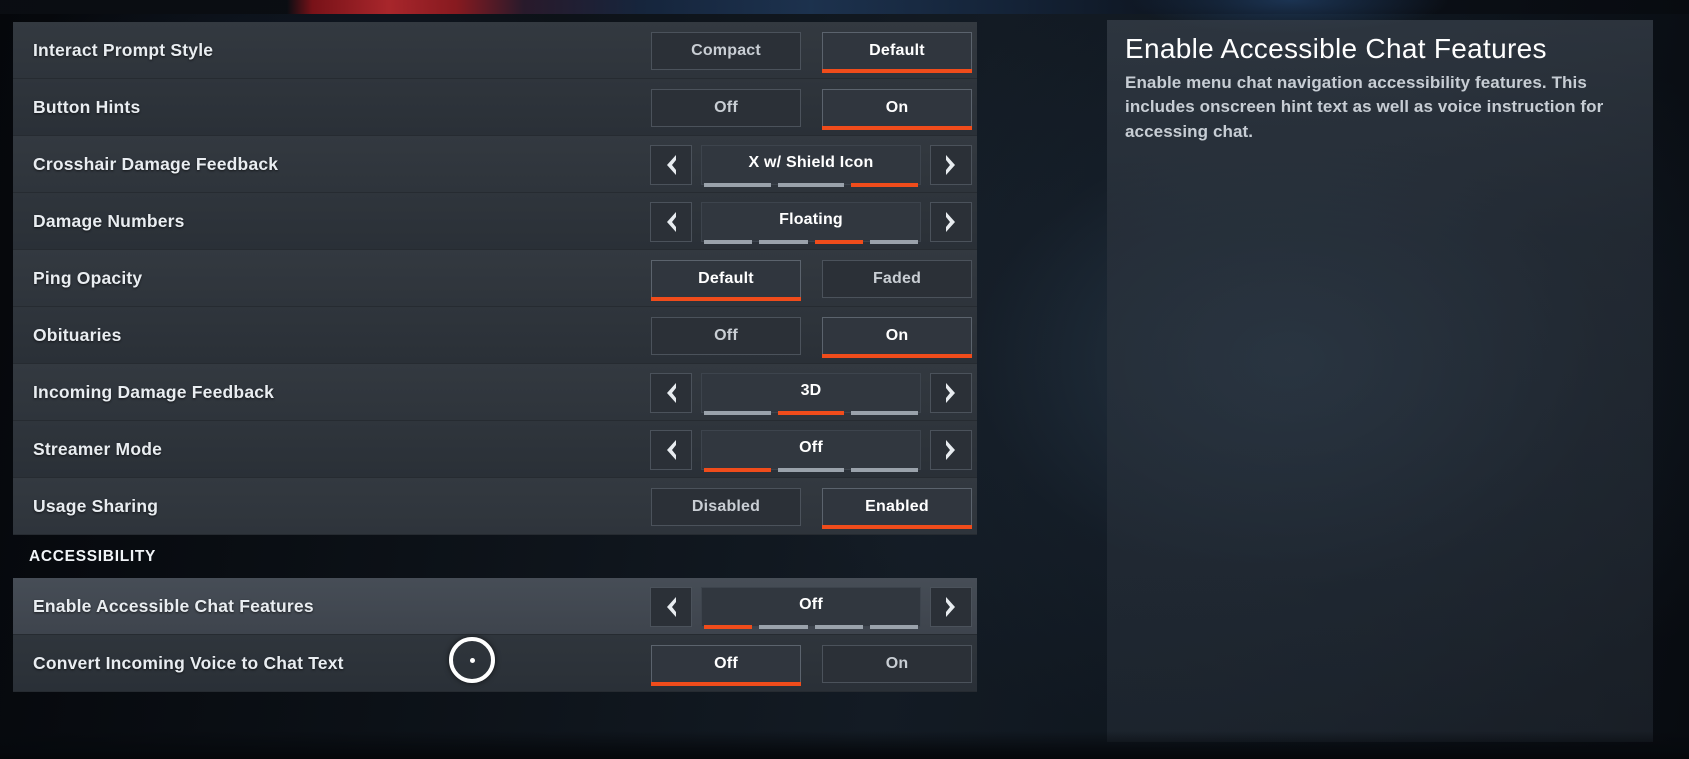  I want to click on setting-label-usage-sharing: Usage Sharing, so click(96, 505).